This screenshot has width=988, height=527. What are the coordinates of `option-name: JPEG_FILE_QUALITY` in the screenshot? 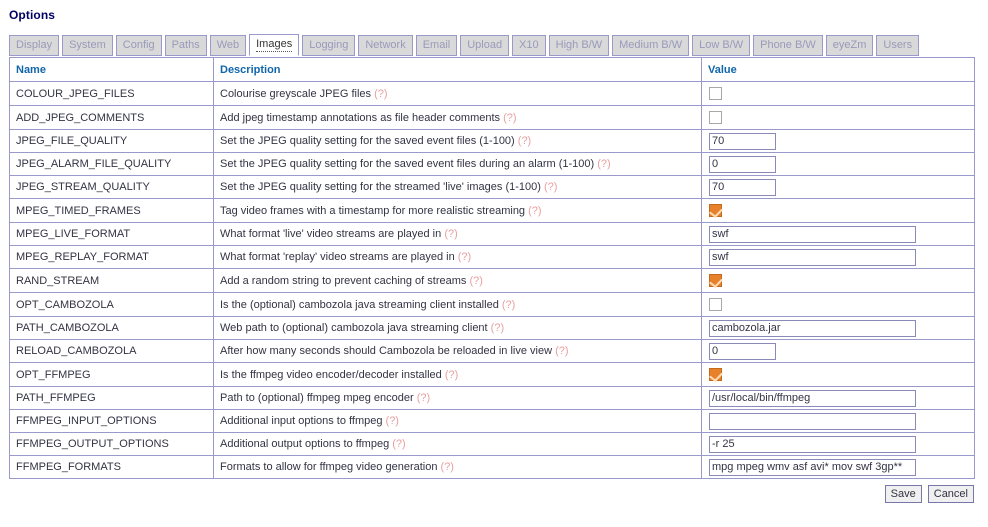 It's located at (72, 141).